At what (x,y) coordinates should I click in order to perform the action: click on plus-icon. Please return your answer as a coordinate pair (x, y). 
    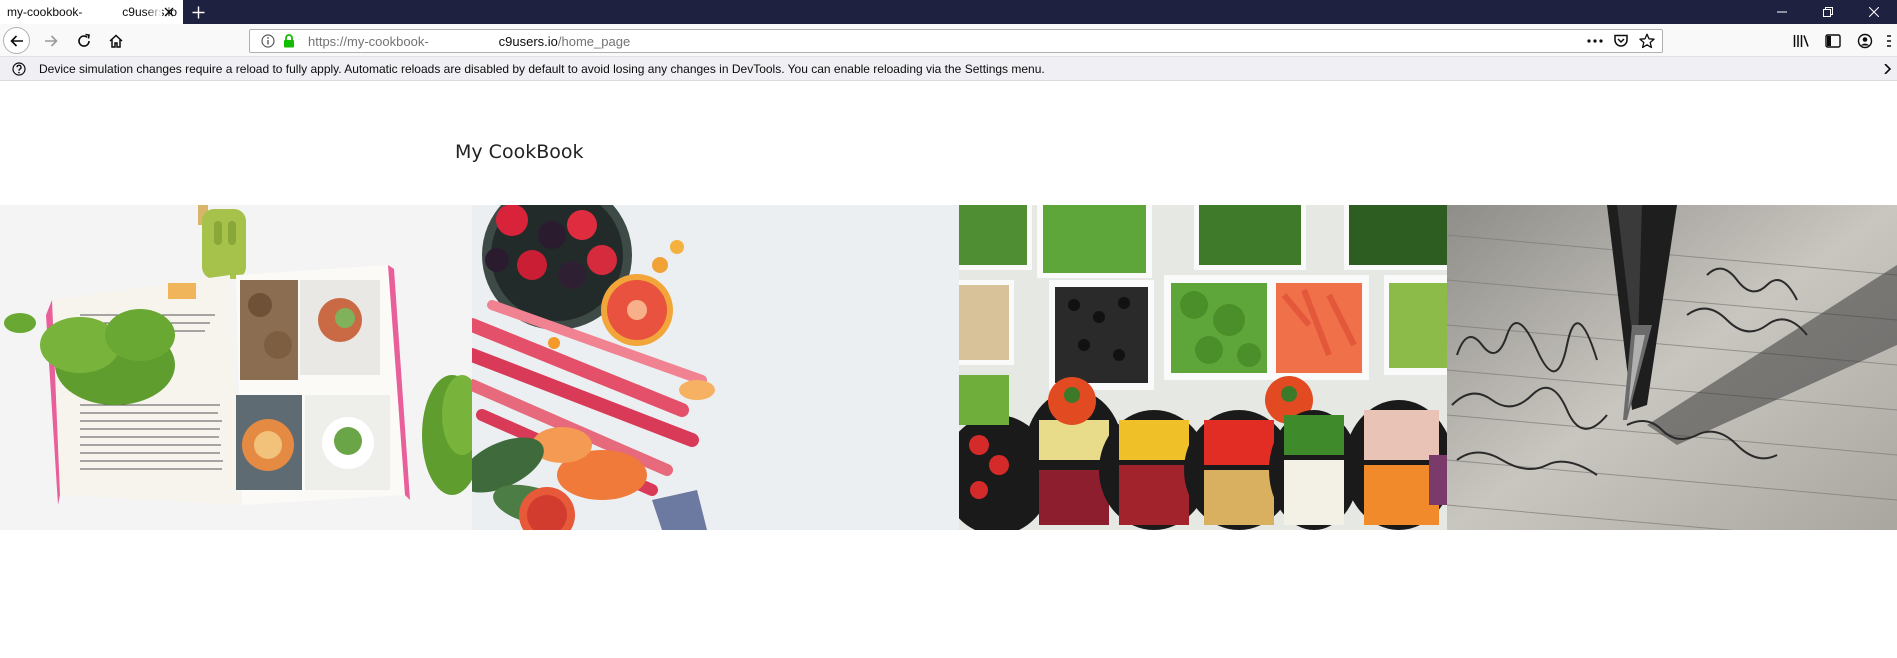
    Looking at the image, I should click on (198, 12).